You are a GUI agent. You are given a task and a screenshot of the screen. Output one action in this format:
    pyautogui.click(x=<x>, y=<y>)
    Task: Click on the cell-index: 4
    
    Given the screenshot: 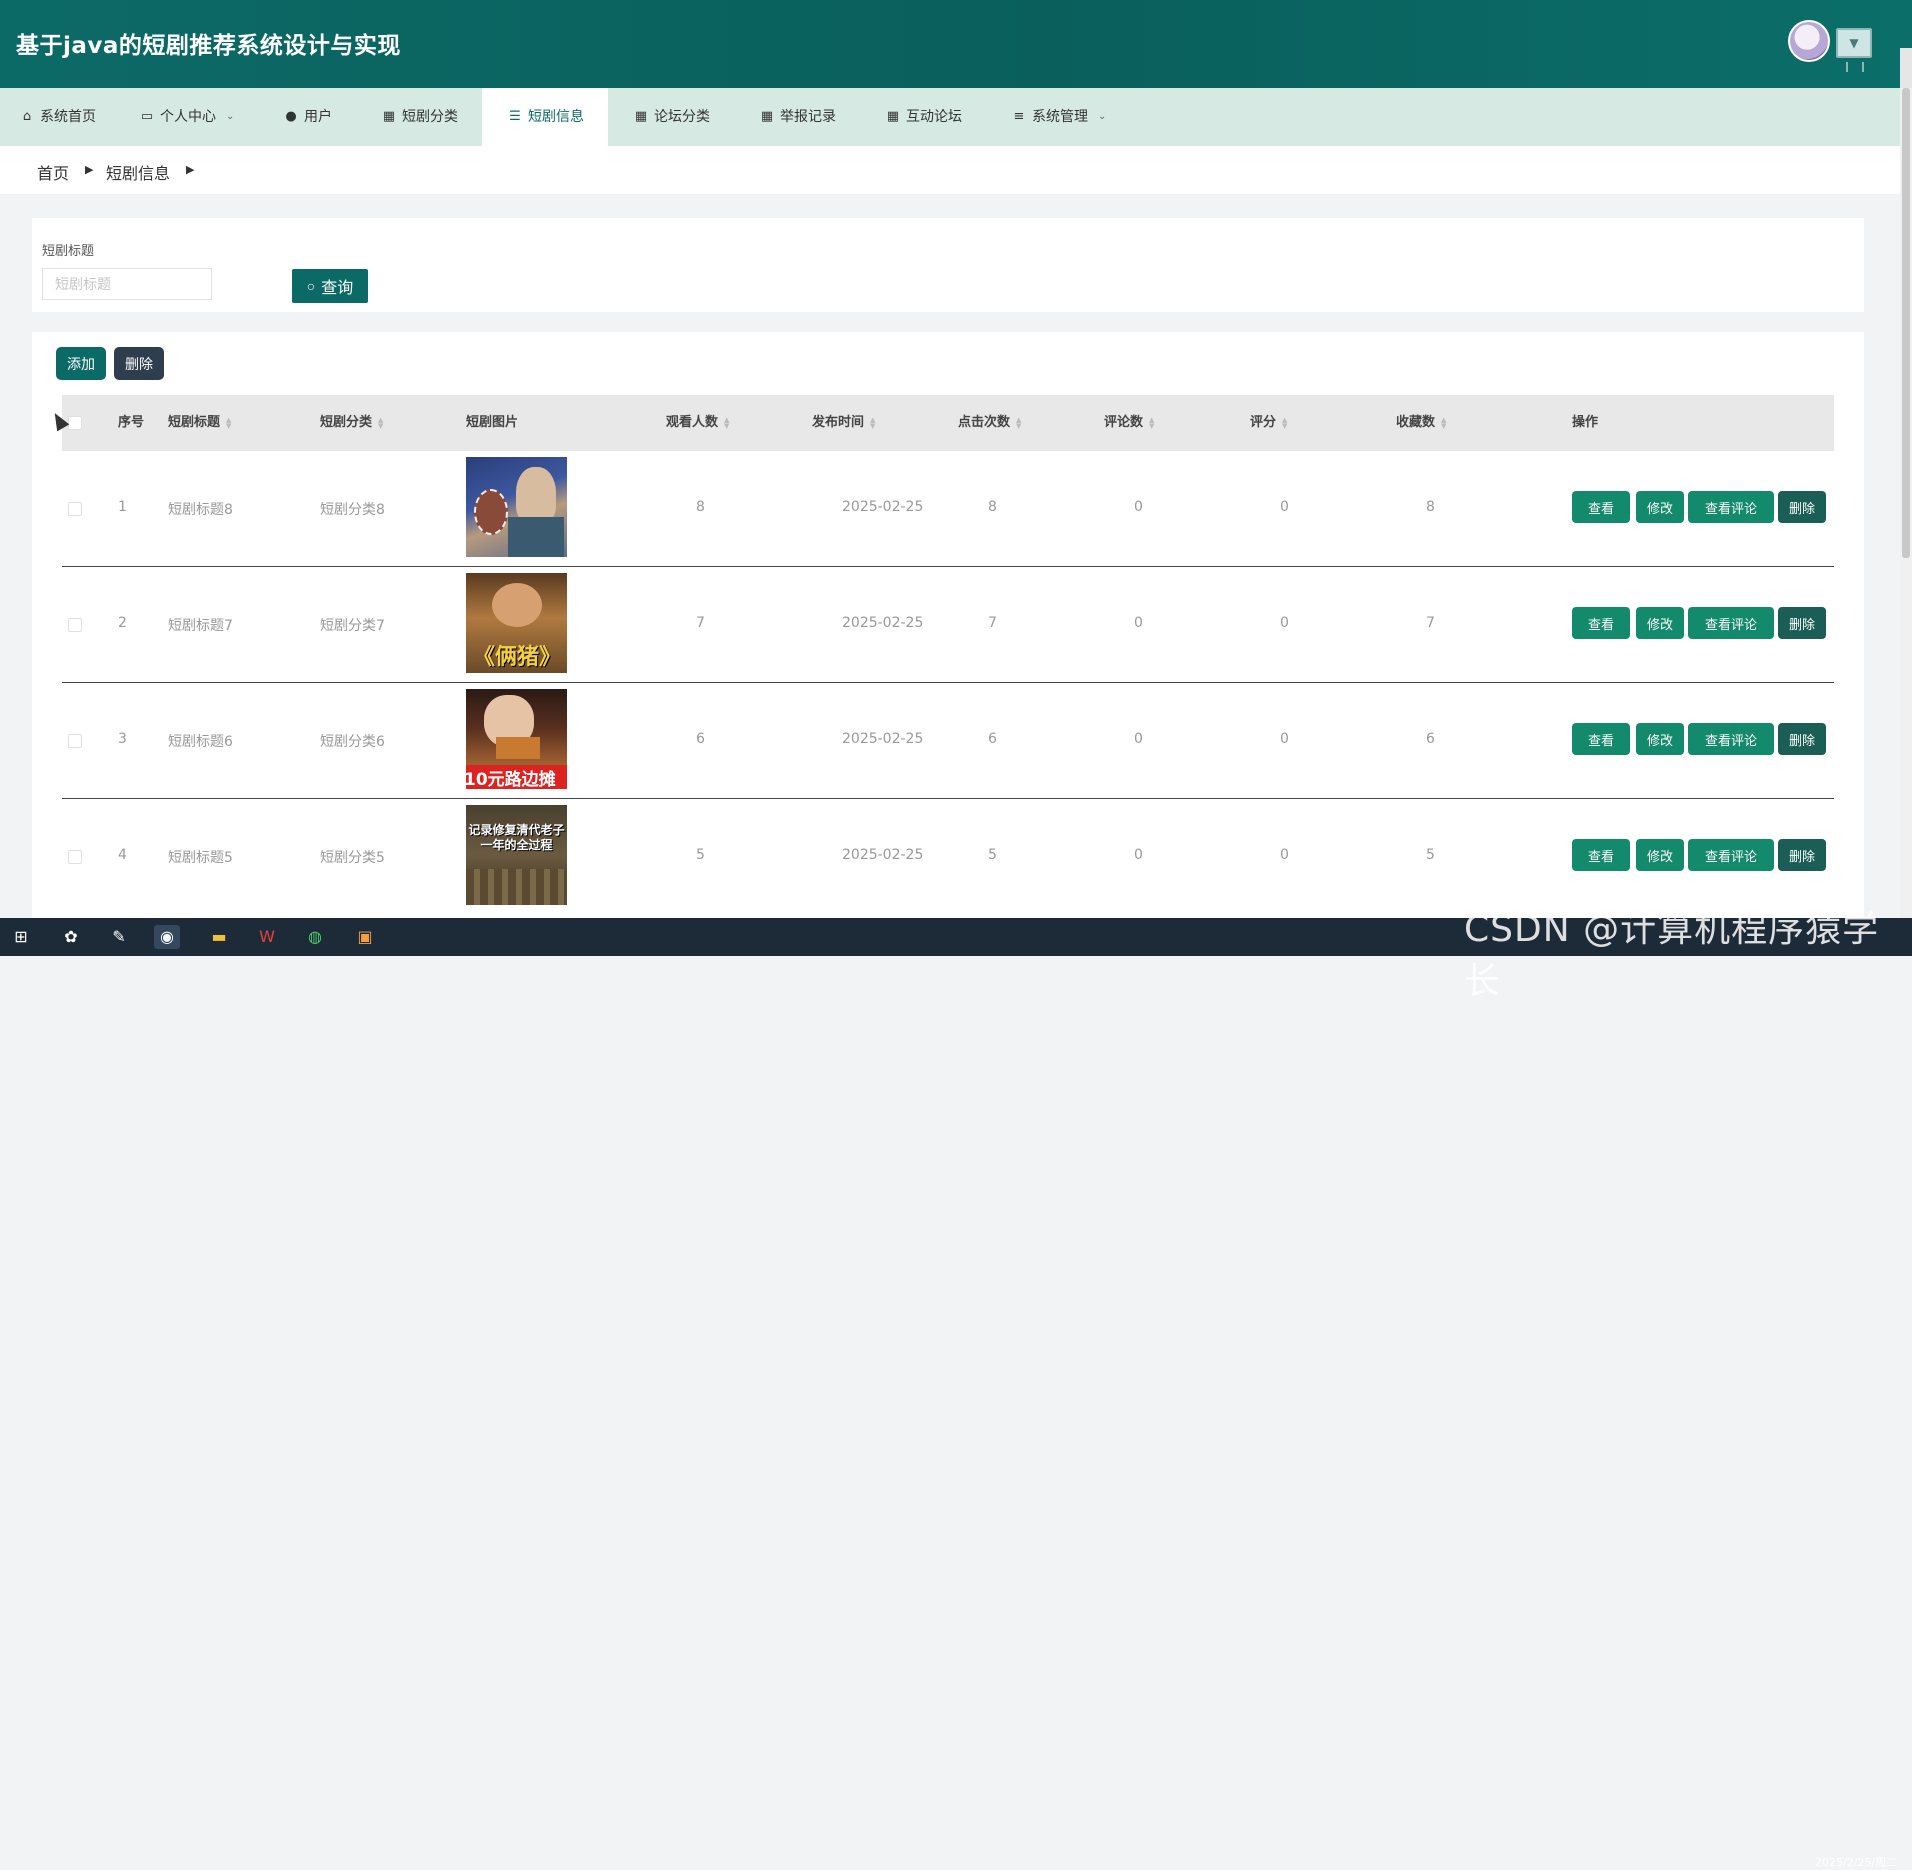 What is the action you would take?
    pyautogui.click(x=122, y=855)
    